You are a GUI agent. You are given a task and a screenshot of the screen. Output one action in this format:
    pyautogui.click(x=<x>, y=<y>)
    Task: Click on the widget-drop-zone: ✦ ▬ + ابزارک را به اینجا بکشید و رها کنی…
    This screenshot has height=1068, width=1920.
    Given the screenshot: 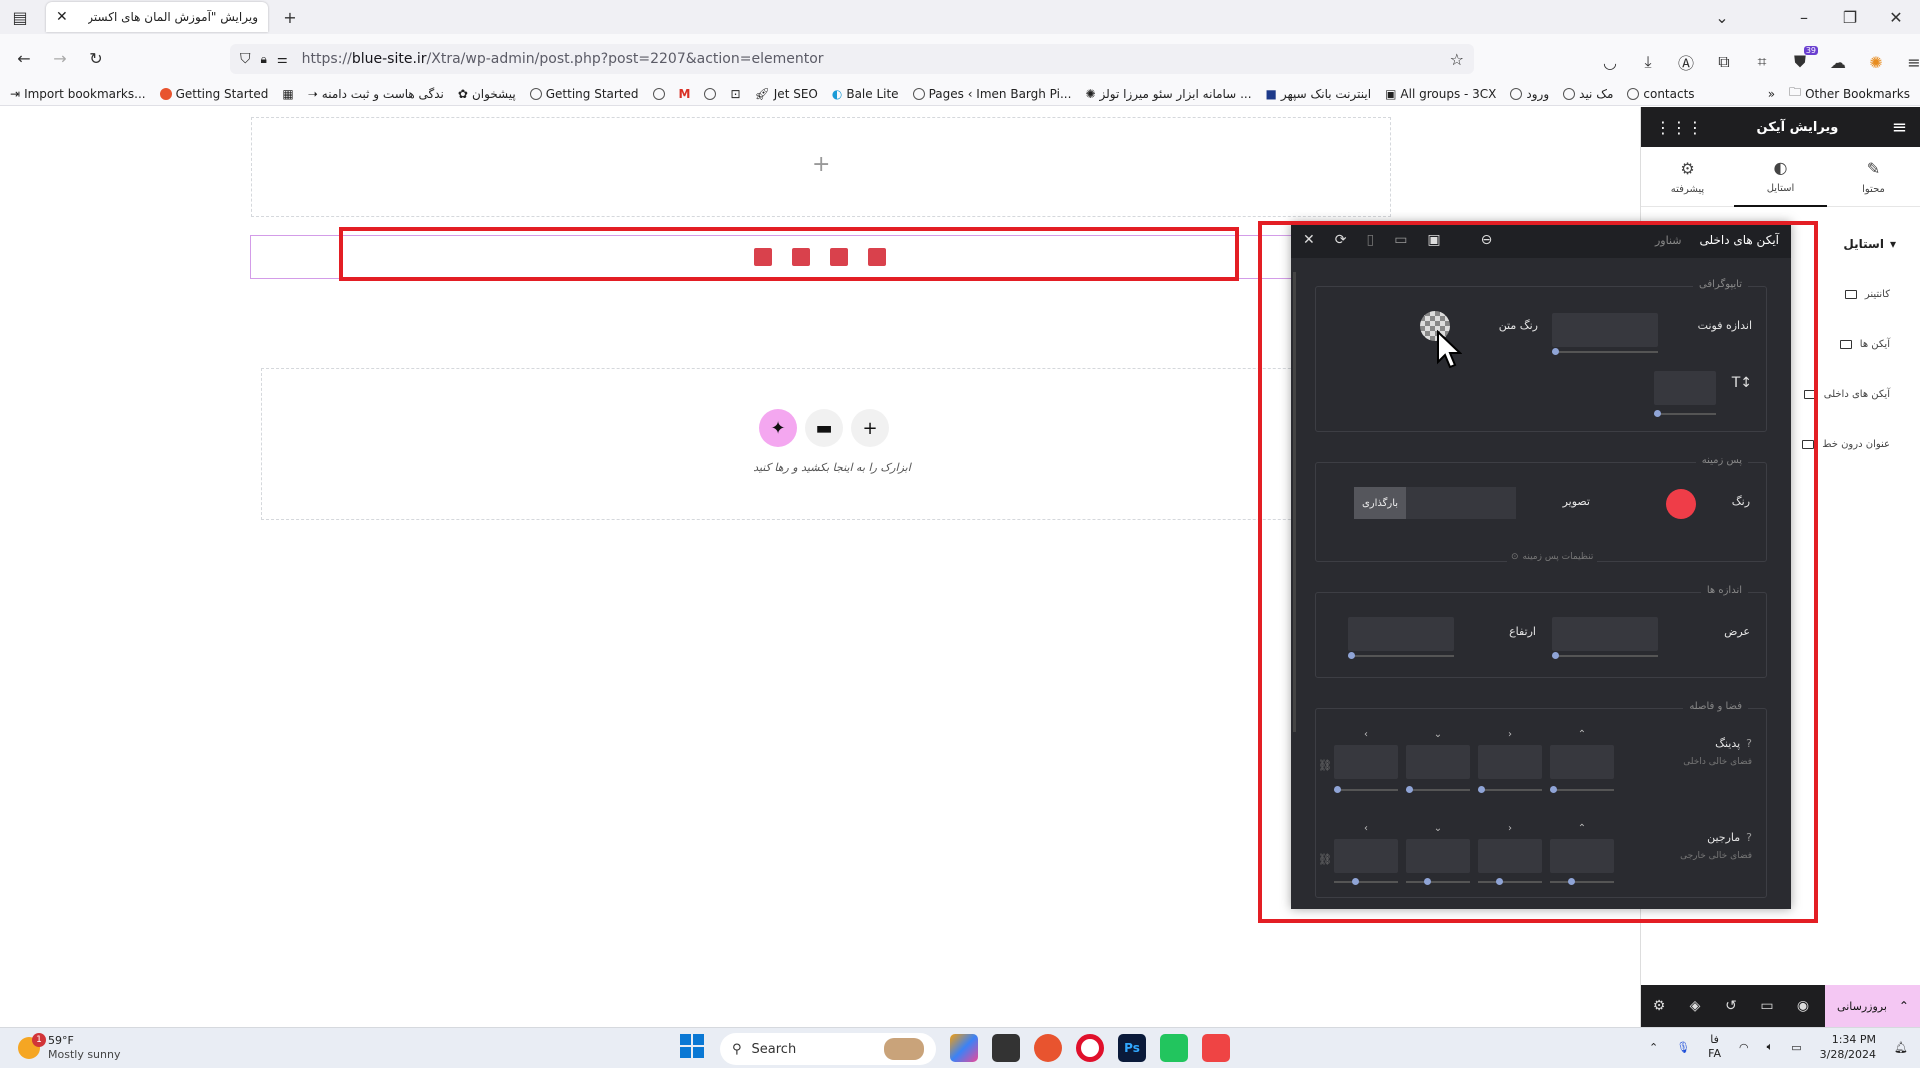 What is the action you would take?
    pyautogui.click(x=831, y=444)
    